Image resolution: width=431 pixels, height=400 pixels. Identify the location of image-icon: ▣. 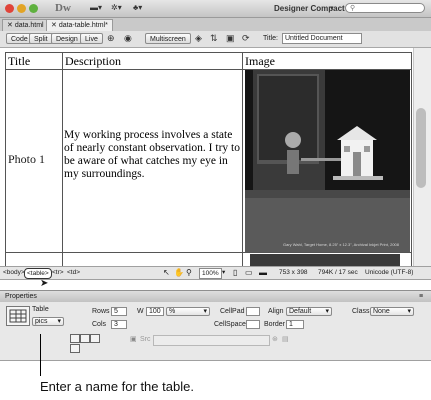
(133, 339).